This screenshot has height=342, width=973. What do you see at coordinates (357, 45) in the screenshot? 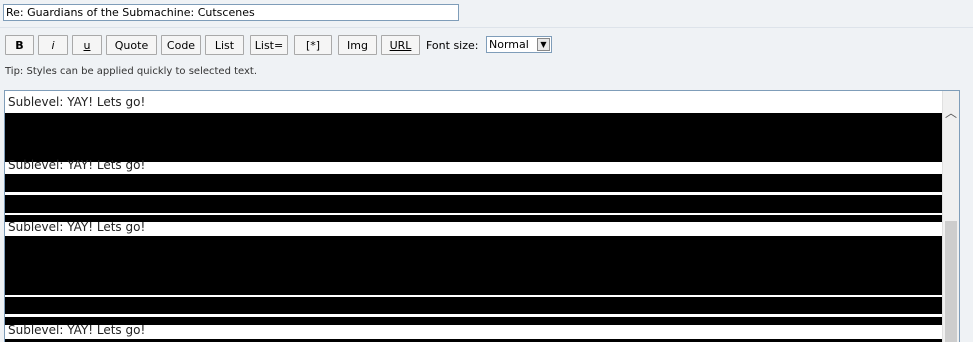
I see `img-button: Img` at bounding box center [357, 45].